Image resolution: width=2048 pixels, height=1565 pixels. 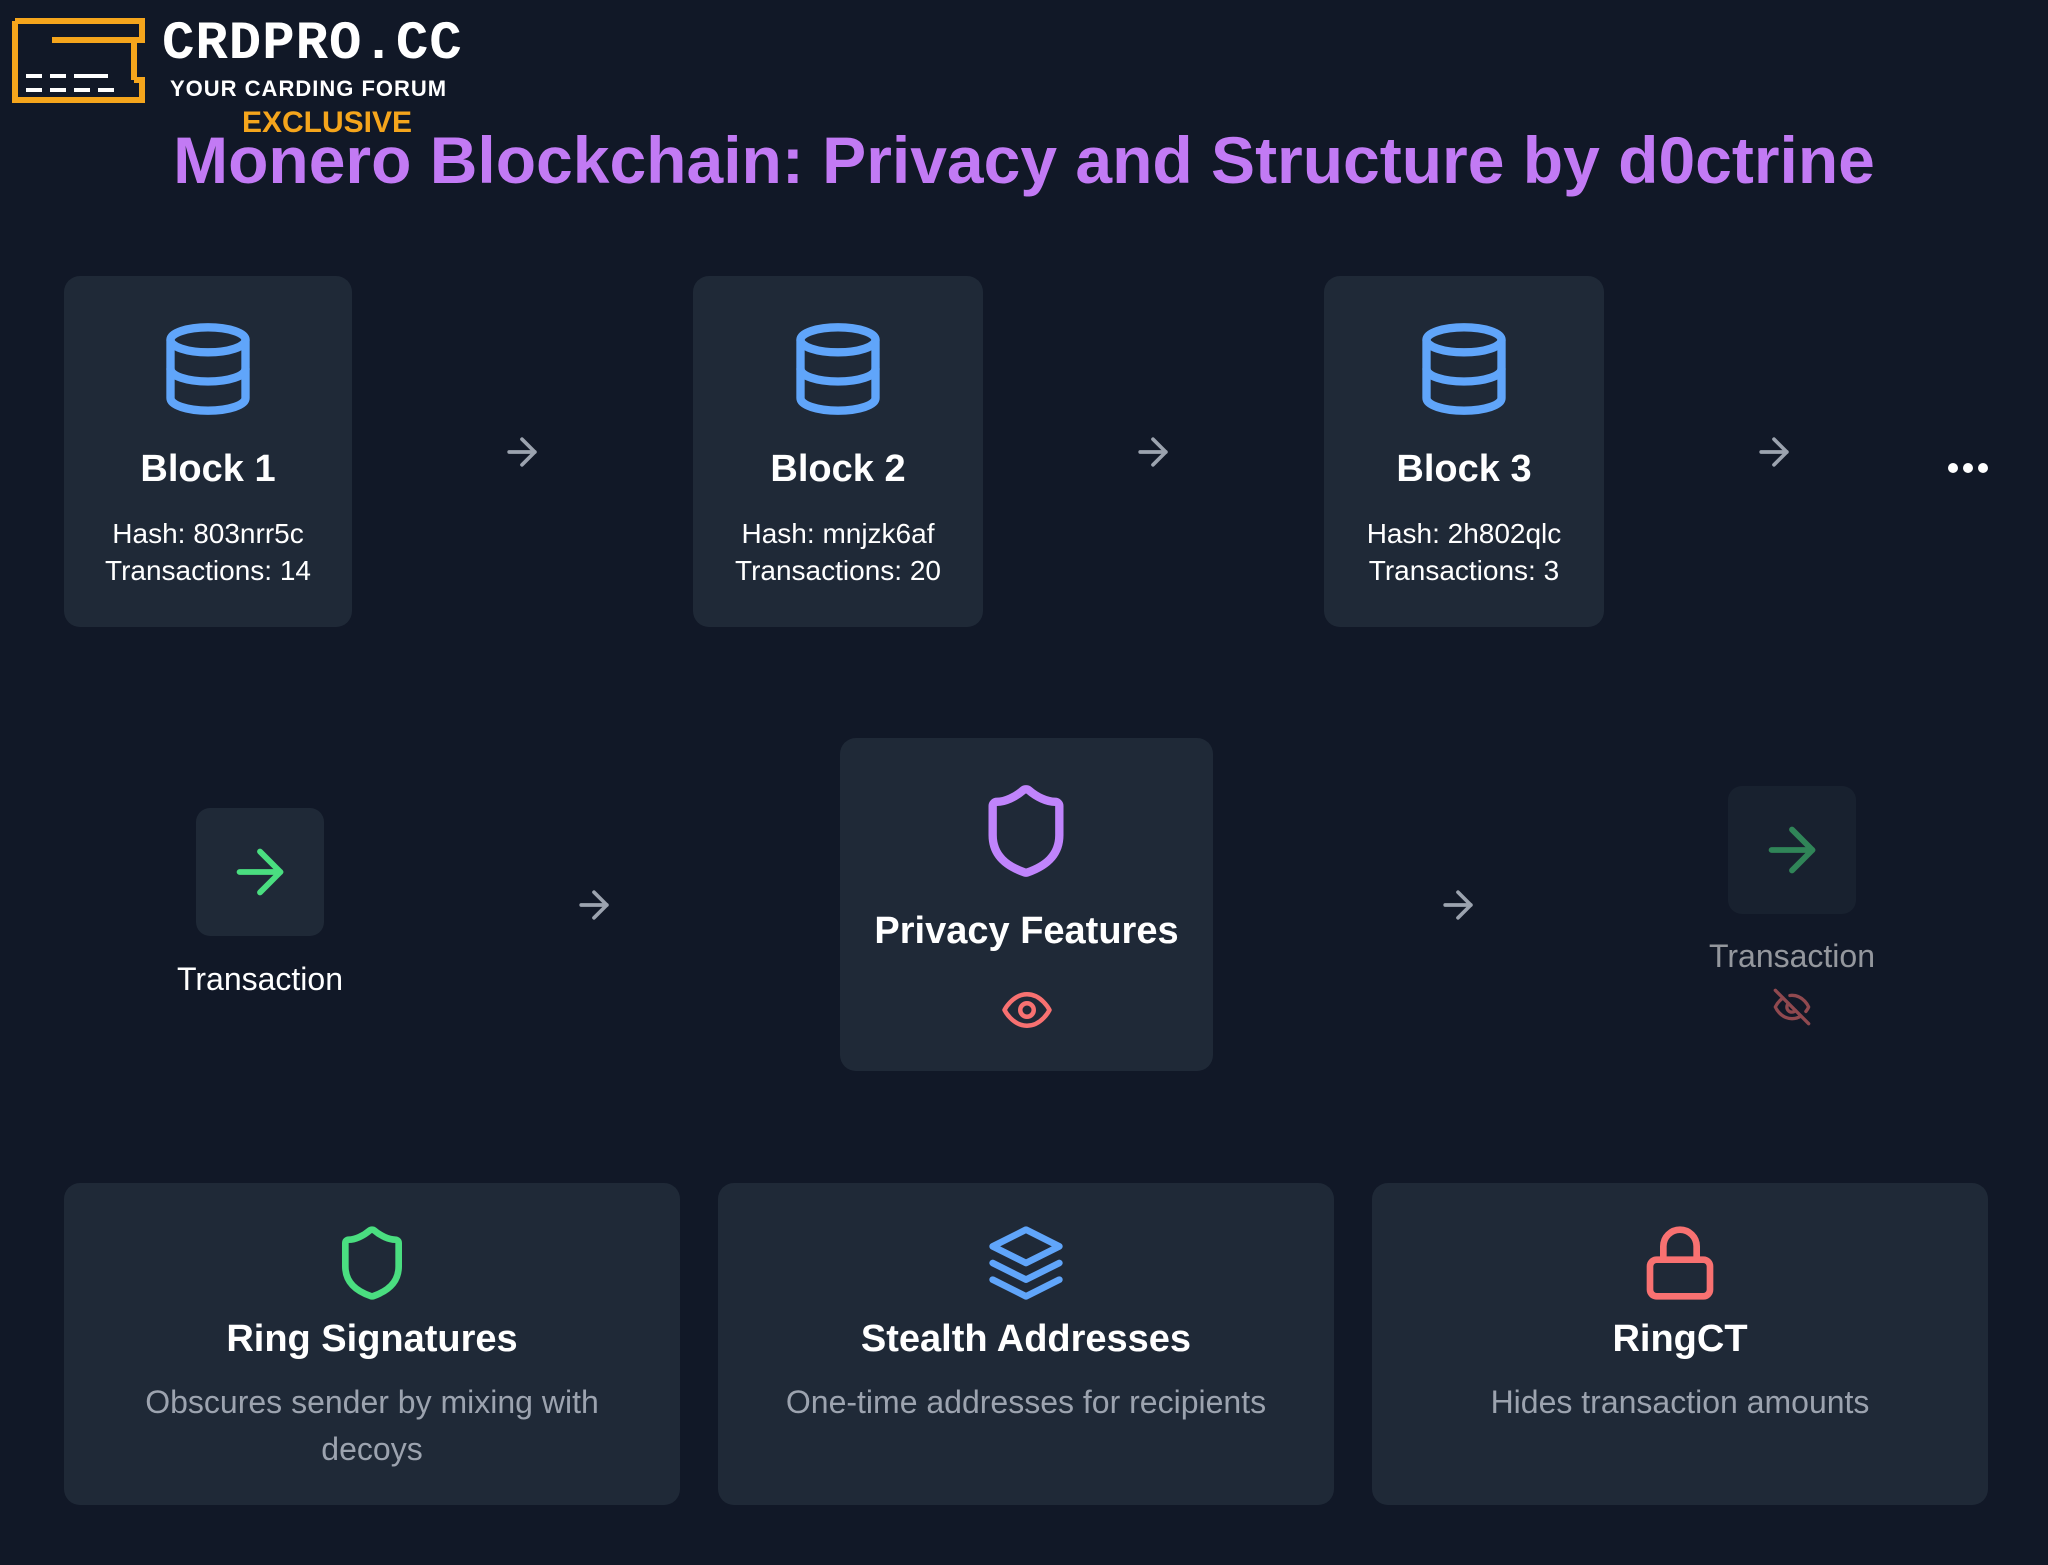 What do you see at coordinates (372, 1425) in the screenshot?
I see `feature-description: Obscures sender by mixing with decoys` at bounding box center [372, 1425].